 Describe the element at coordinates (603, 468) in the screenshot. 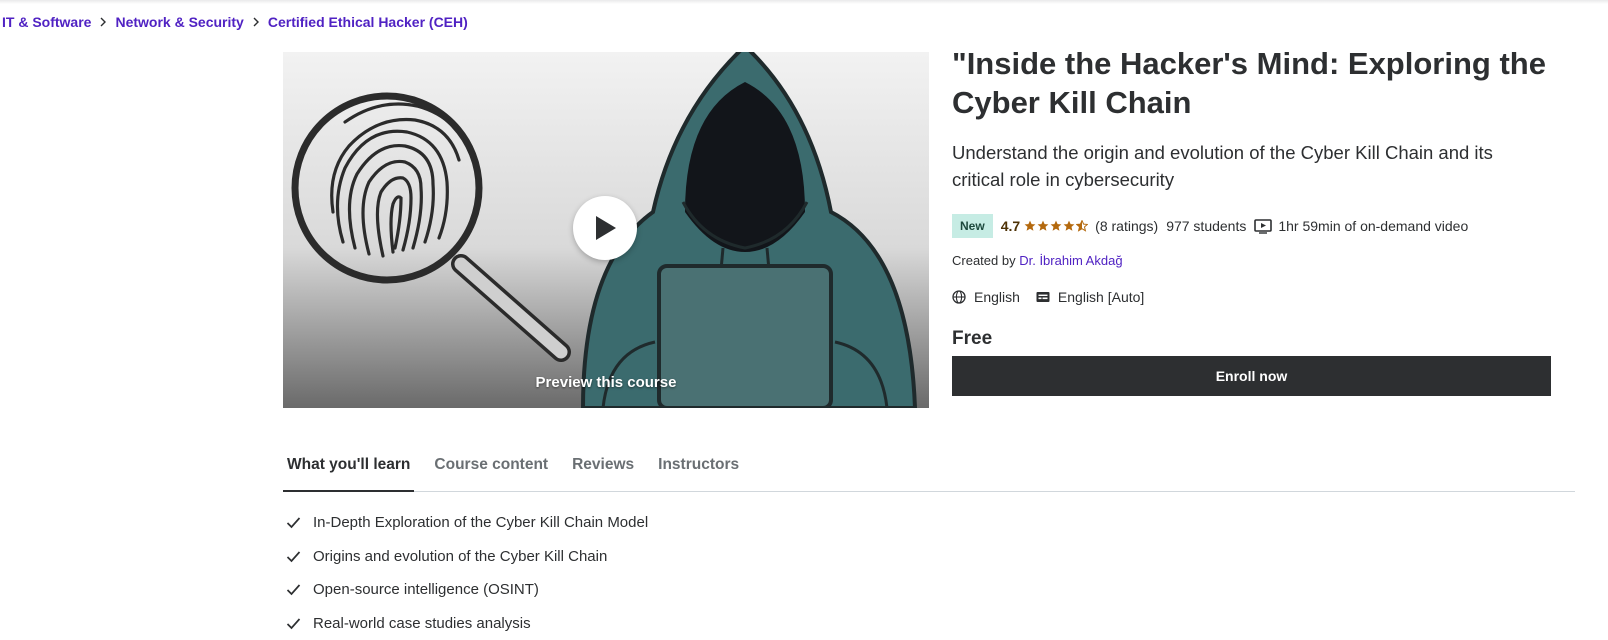

I see `tab-reviews: Reviews` at that location.